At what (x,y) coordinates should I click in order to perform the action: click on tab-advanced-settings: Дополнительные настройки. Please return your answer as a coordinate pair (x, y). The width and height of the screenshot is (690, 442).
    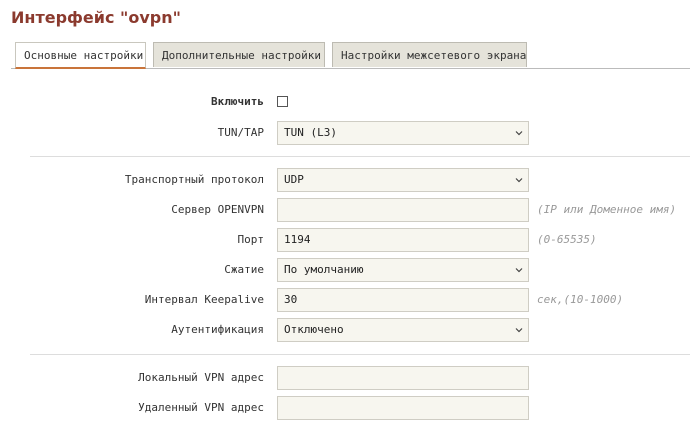
    Looking at the image, I should click on (239, 54).